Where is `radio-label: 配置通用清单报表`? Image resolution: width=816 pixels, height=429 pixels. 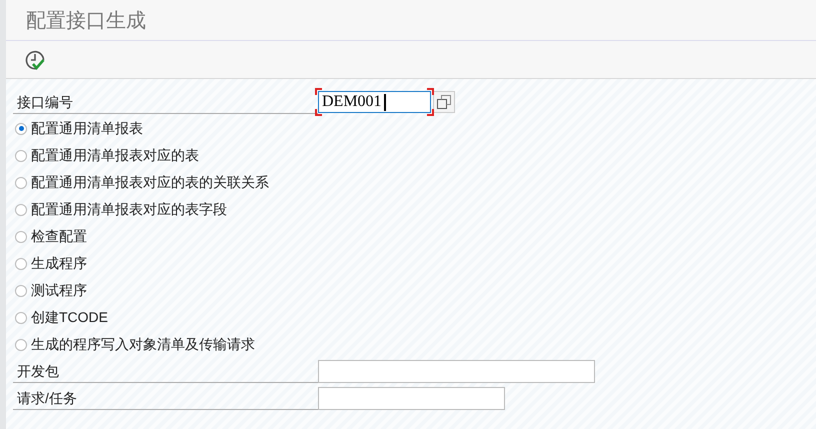 radio-label: 配置通用清单报表 is located at coordinates (87, 129).